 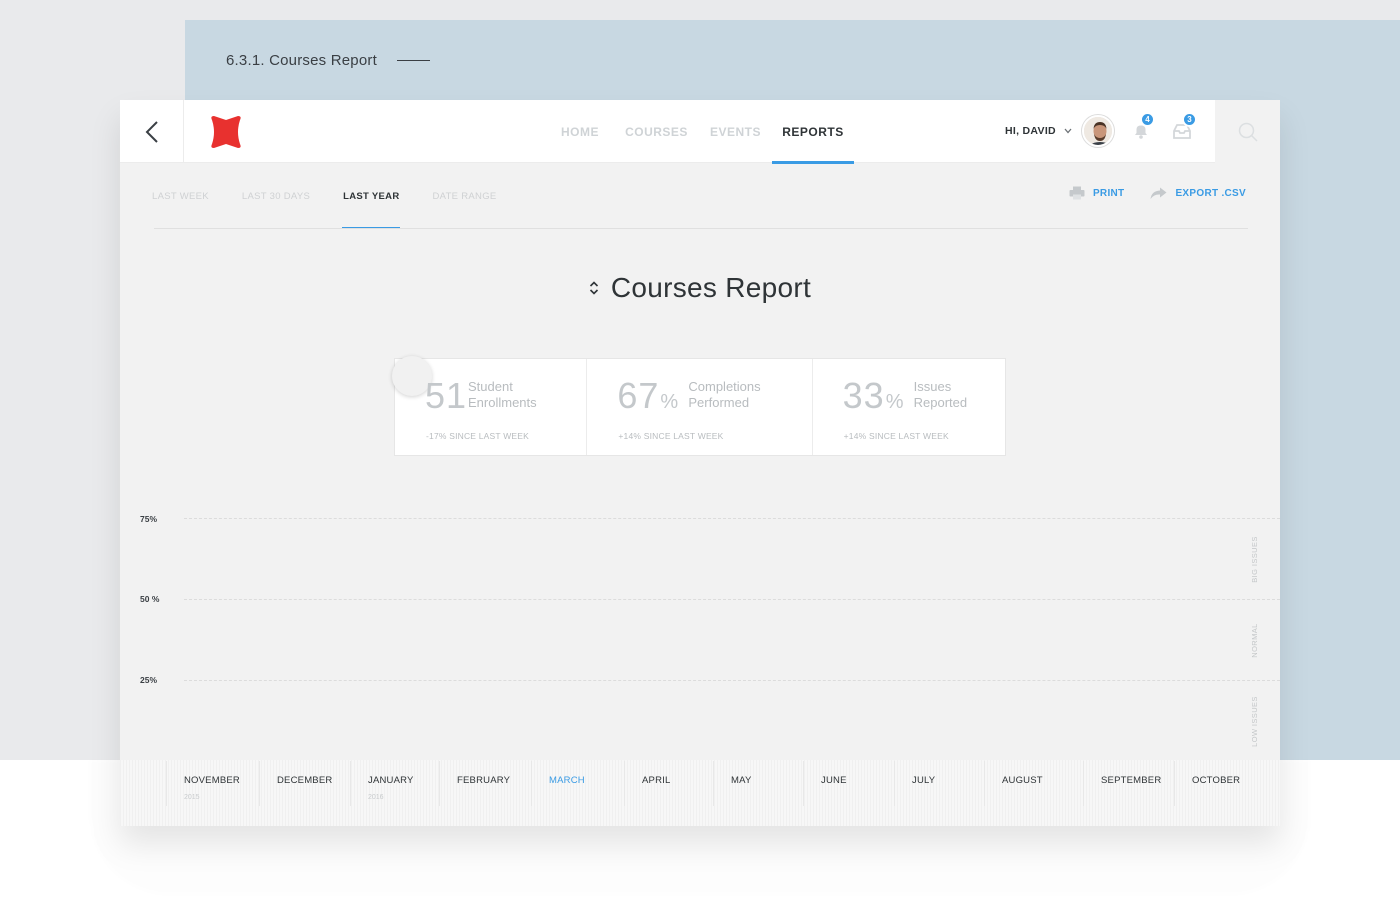 What do you see at coordinates (305, 780) in the screenshot?
I see `month-label: DECEMBER` at bounding box center [305, 780].